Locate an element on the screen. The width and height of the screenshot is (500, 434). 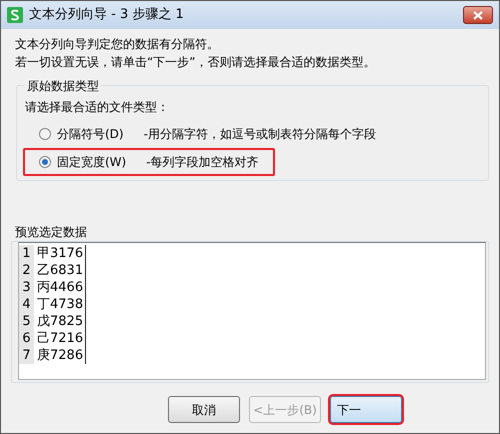
option-description: -每列字段加空格对齐 is located at coordinates (202, 162).